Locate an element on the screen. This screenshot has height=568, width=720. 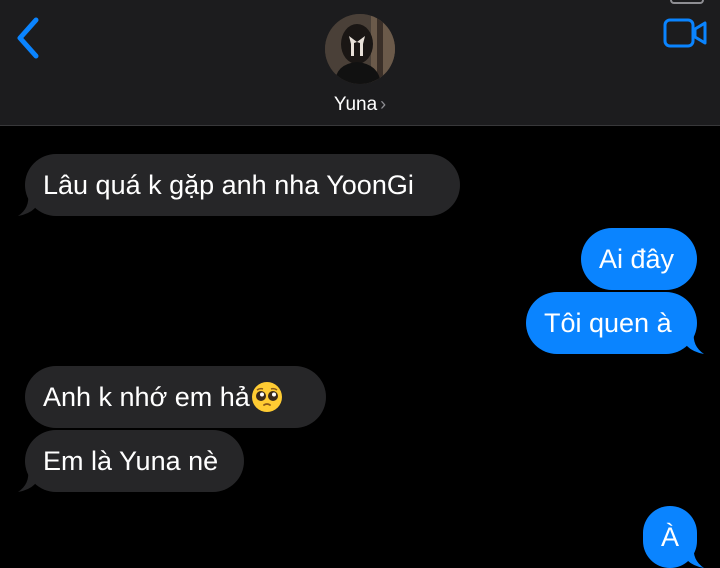
message-bubble-incoming: Em là Yuna nè is located at coordinates (131, 461).